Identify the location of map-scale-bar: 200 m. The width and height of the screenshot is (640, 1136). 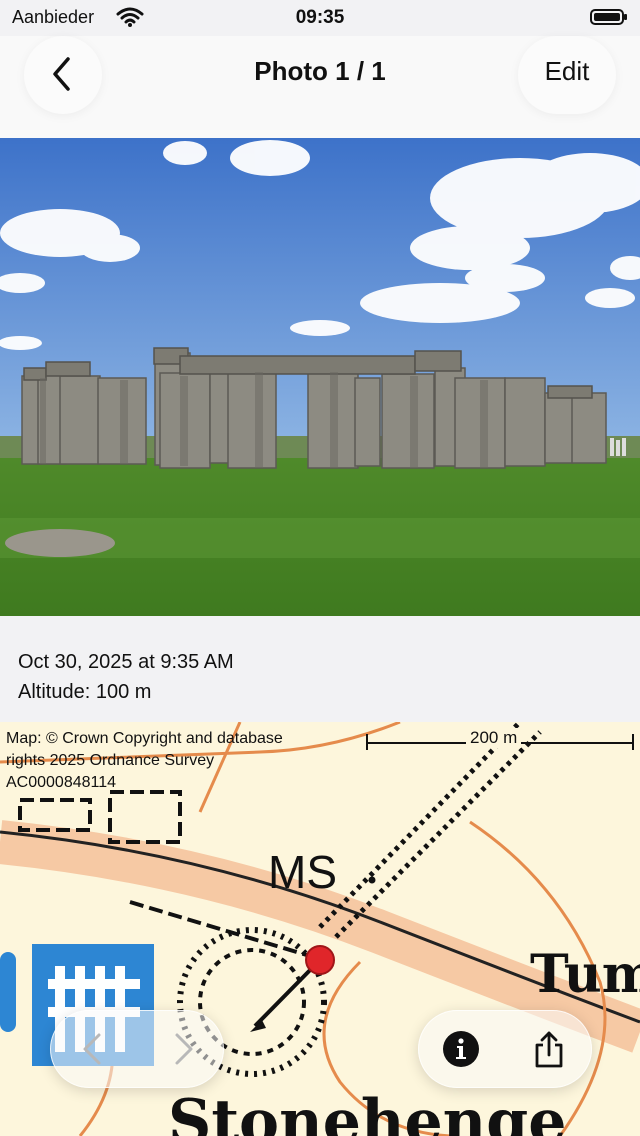
(500, 740).